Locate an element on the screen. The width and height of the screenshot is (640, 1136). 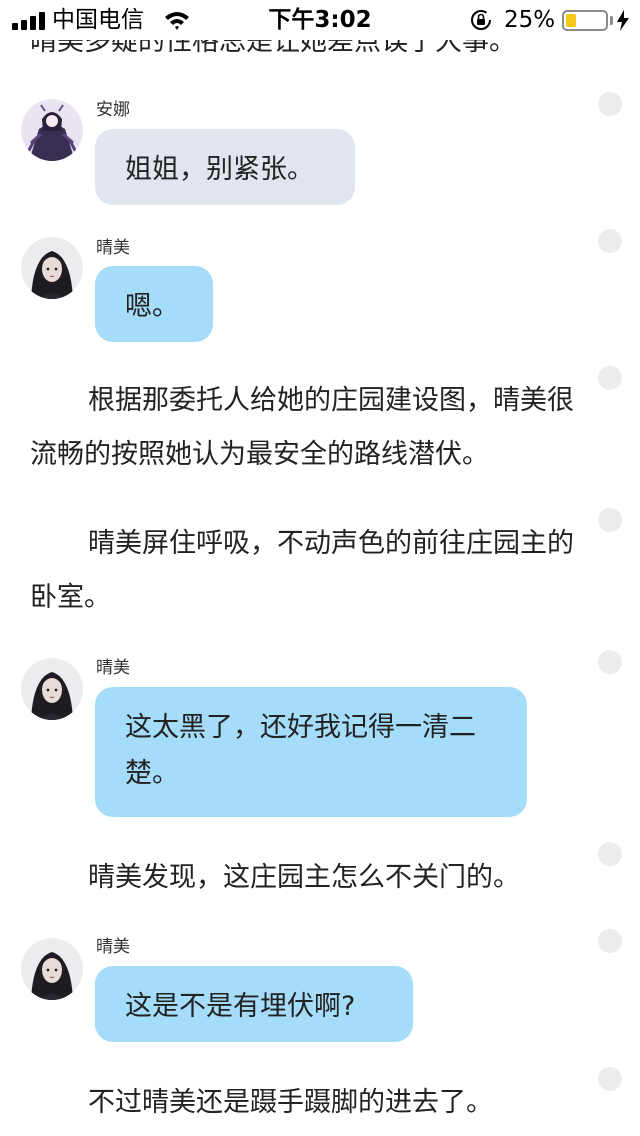
avatar-anna is located at coordinates (52, 130).